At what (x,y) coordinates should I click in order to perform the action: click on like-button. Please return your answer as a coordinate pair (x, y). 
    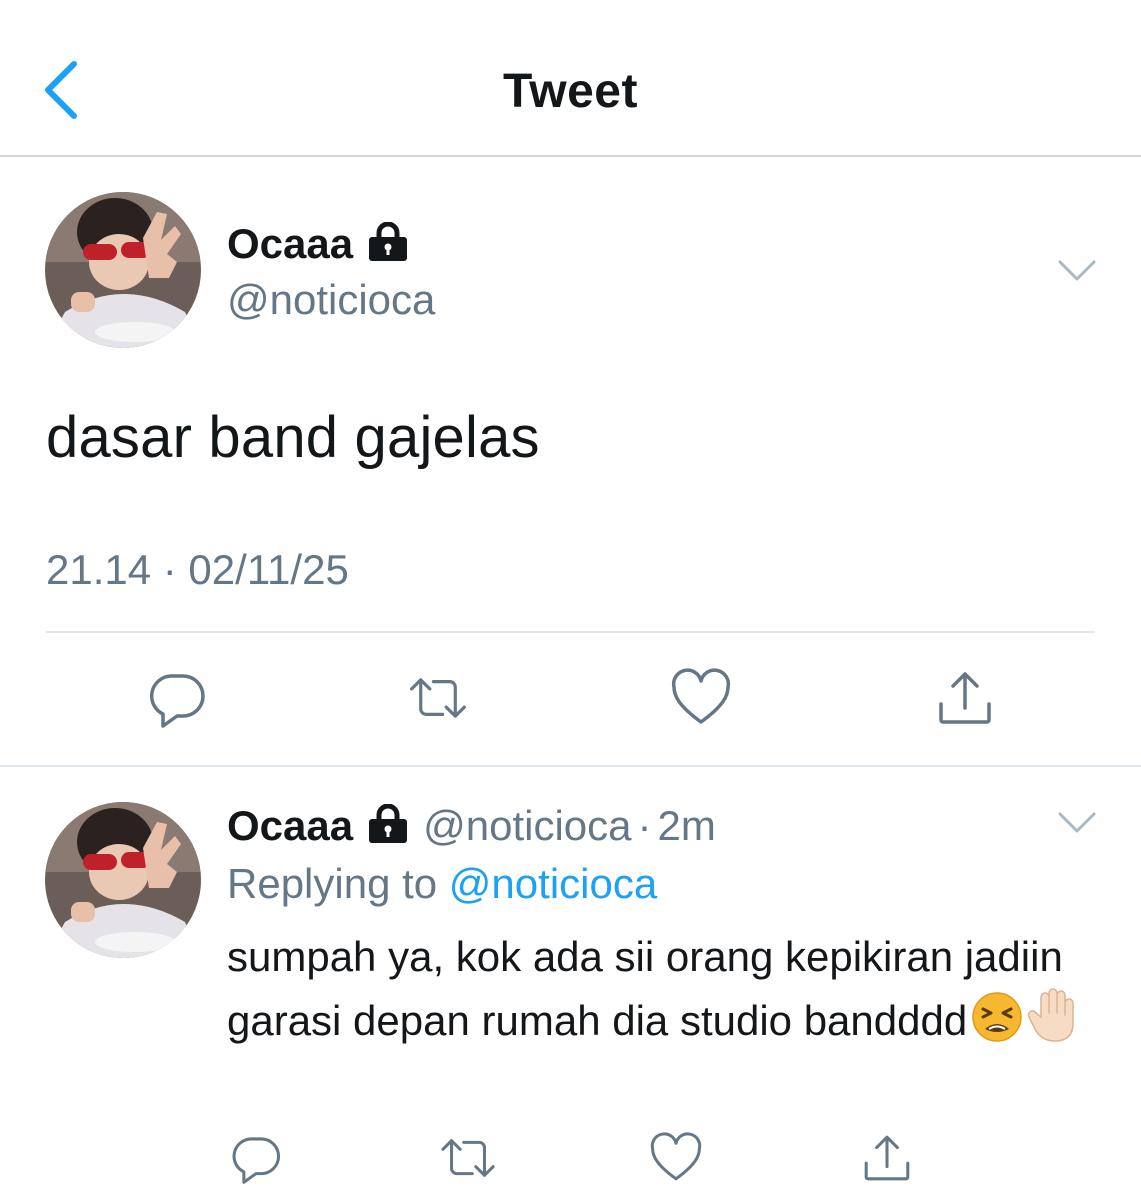
    Looking at the image, I should click on (701, 698).